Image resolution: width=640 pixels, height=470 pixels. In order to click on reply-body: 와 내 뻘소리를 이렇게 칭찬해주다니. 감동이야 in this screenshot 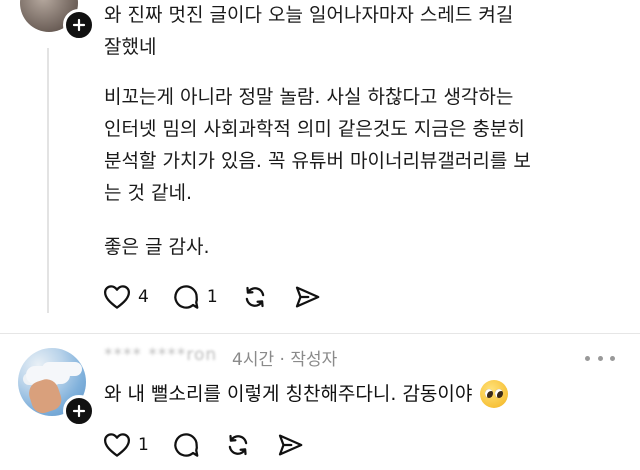, I will do `click(306, 394)`.